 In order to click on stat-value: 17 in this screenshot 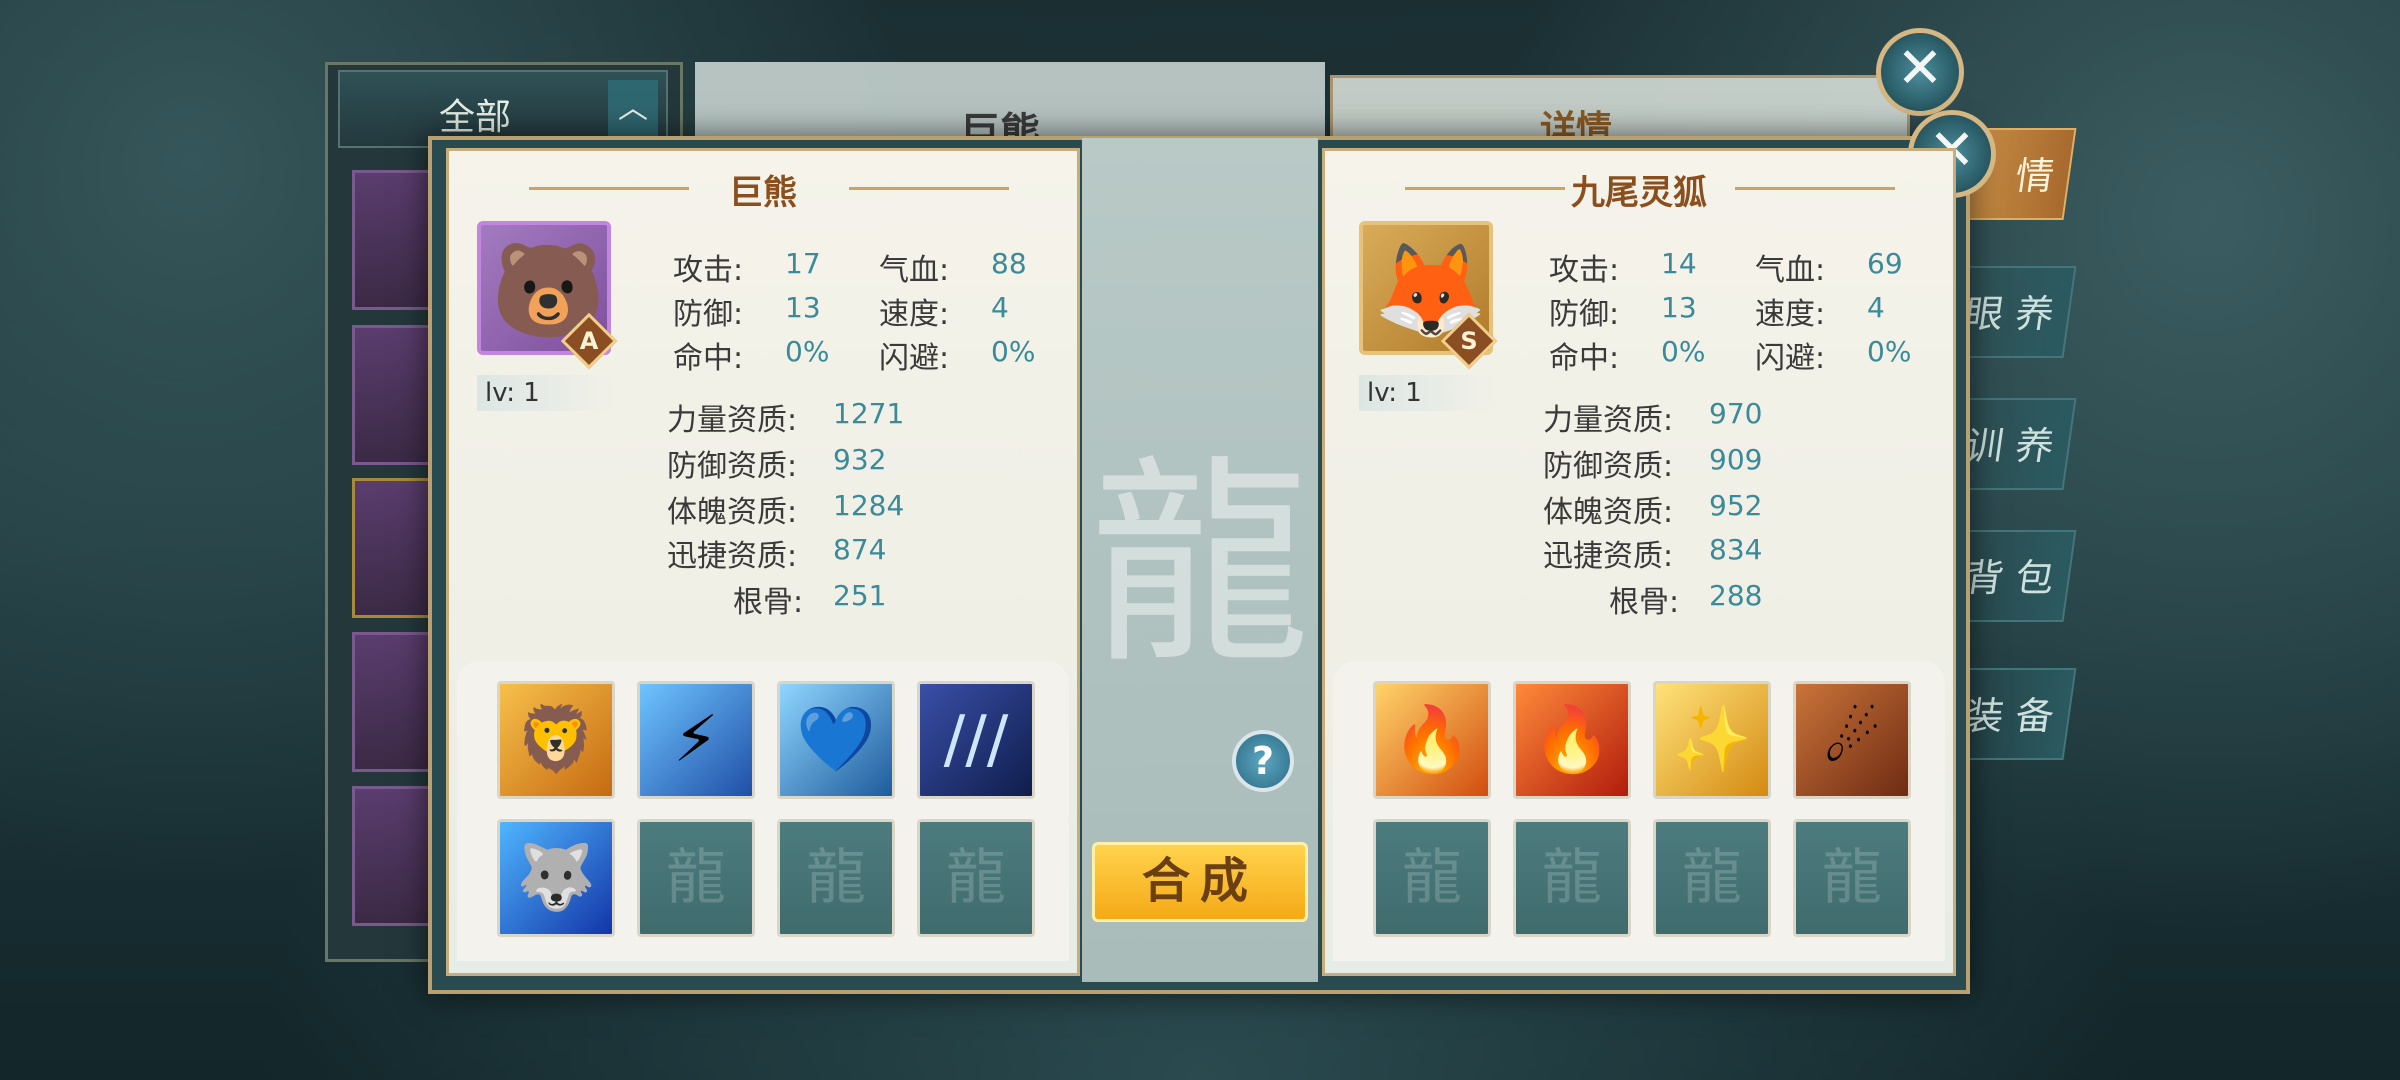, I will do `click(803, 263)`.